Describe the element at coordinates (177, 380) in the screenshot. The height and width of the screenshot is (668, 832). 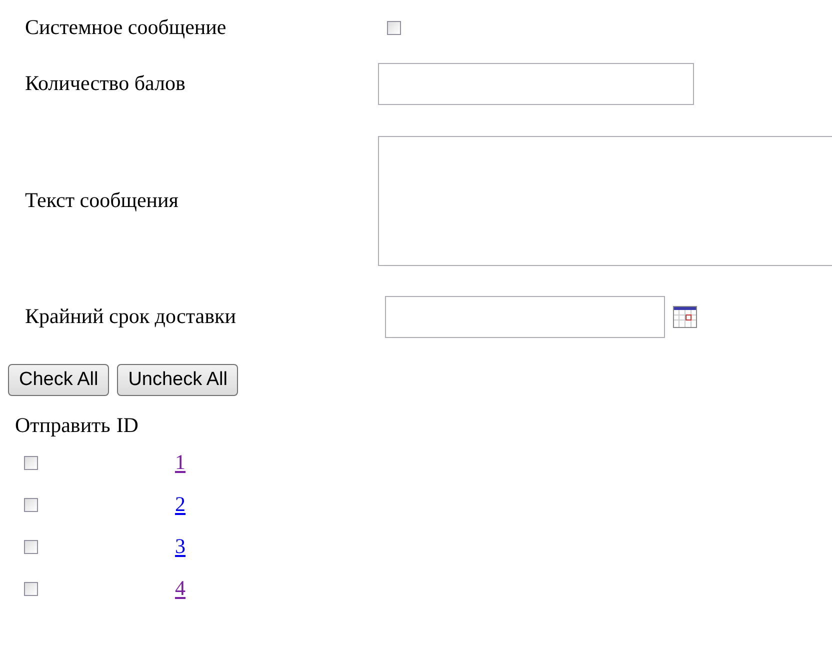
I see `button: Uncheck All` at that location.